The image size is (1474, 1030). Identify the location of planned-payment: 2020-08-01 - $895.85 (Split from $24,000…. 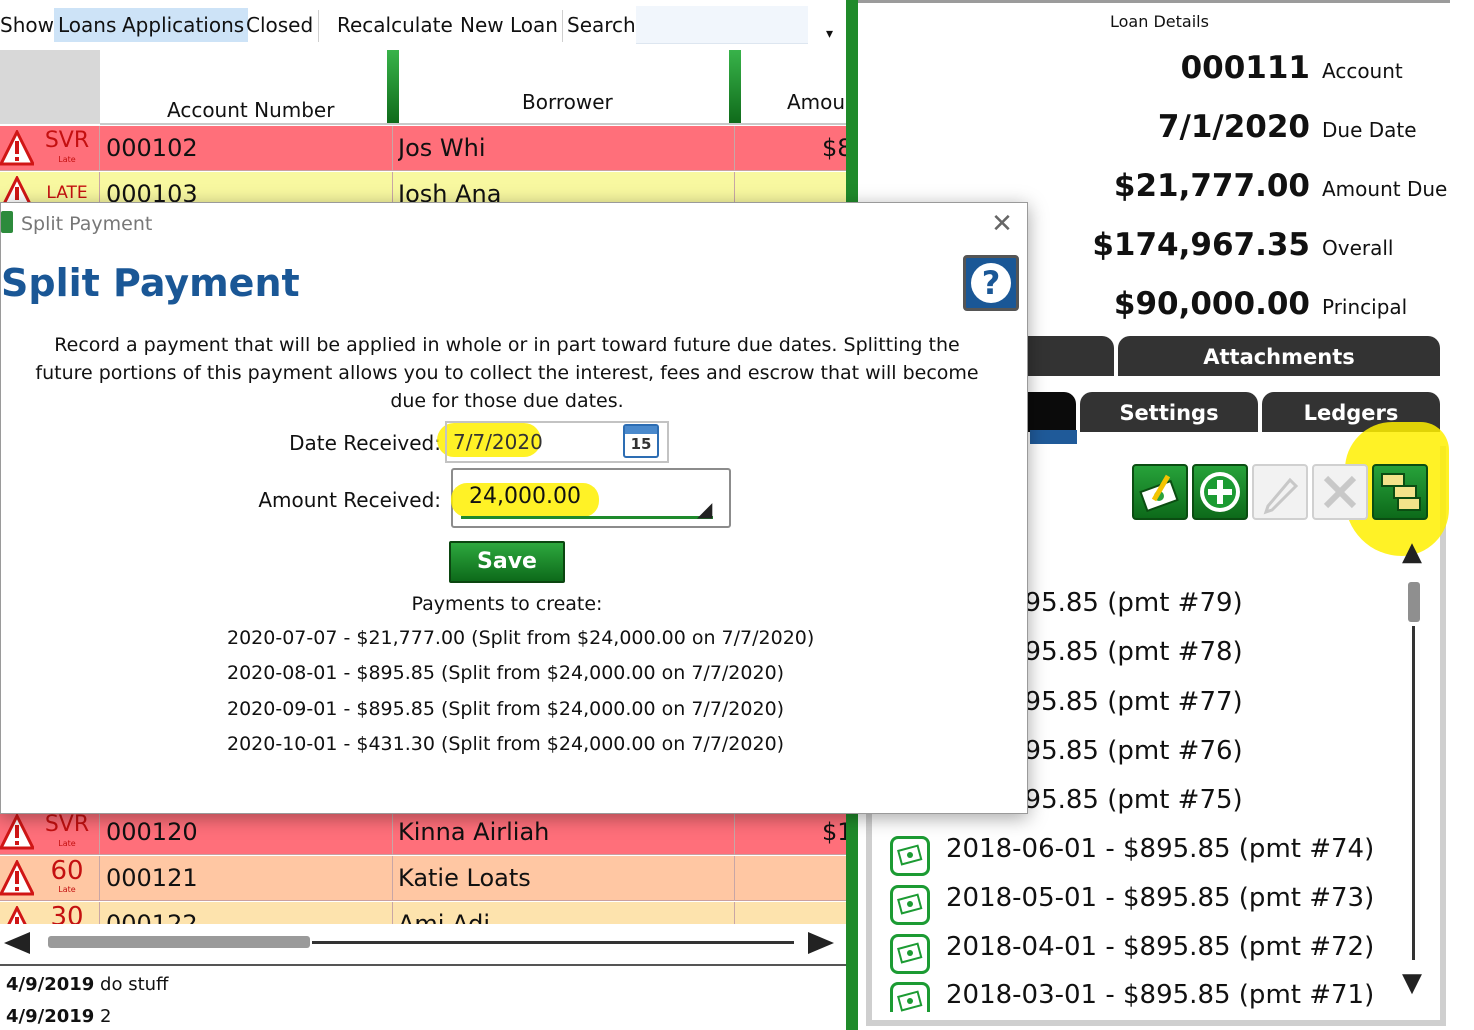
(506, 673).